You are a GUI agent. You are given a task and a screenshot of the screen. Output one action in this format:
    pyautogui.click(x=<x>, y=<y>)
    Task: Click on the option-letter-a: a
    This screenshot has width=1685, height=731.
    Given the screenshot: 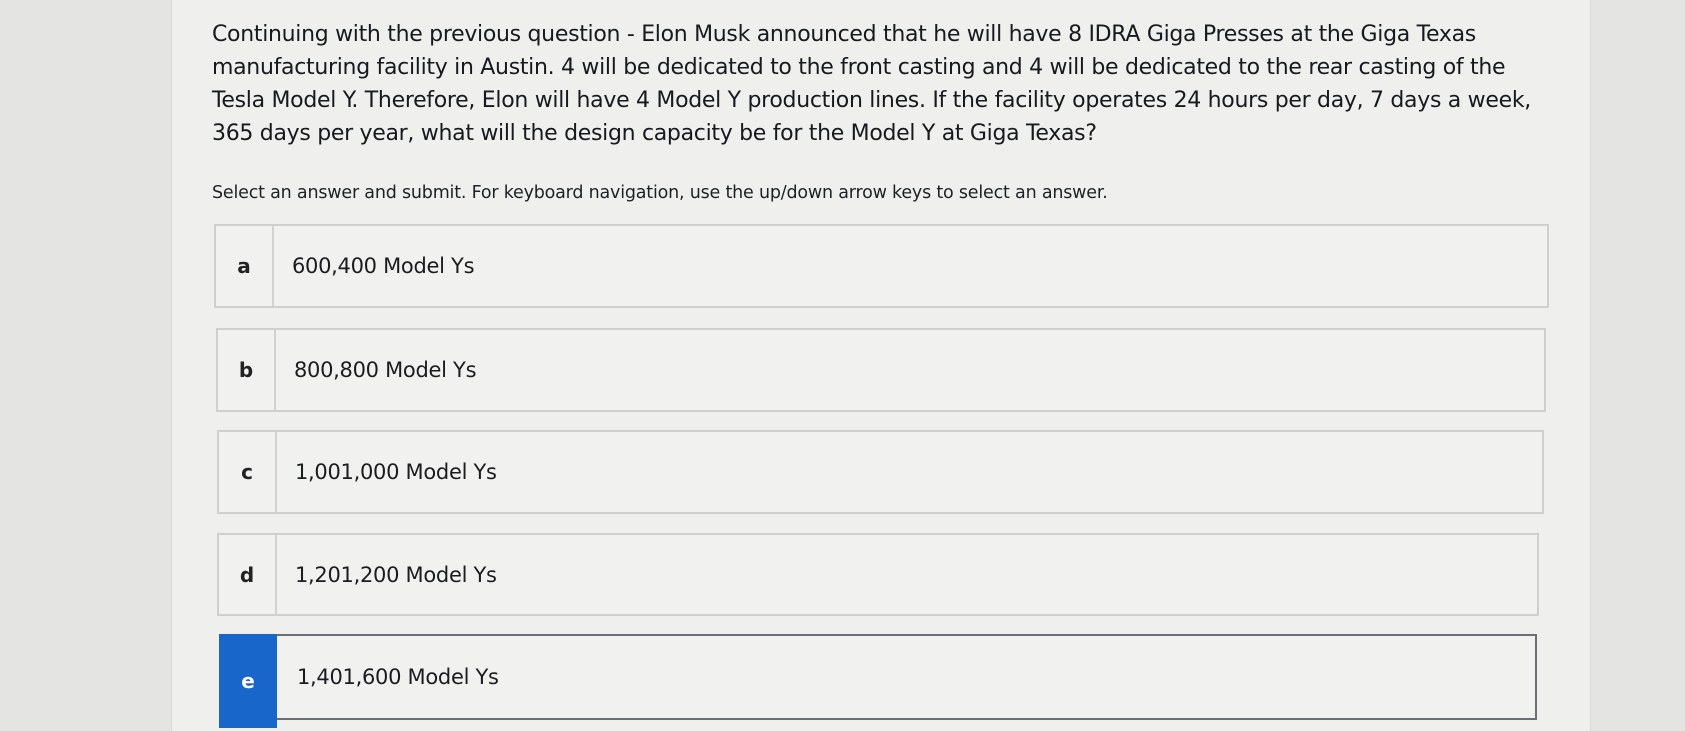 What is the action you would take?
    pyautogui.click(x=245, y=266)
    